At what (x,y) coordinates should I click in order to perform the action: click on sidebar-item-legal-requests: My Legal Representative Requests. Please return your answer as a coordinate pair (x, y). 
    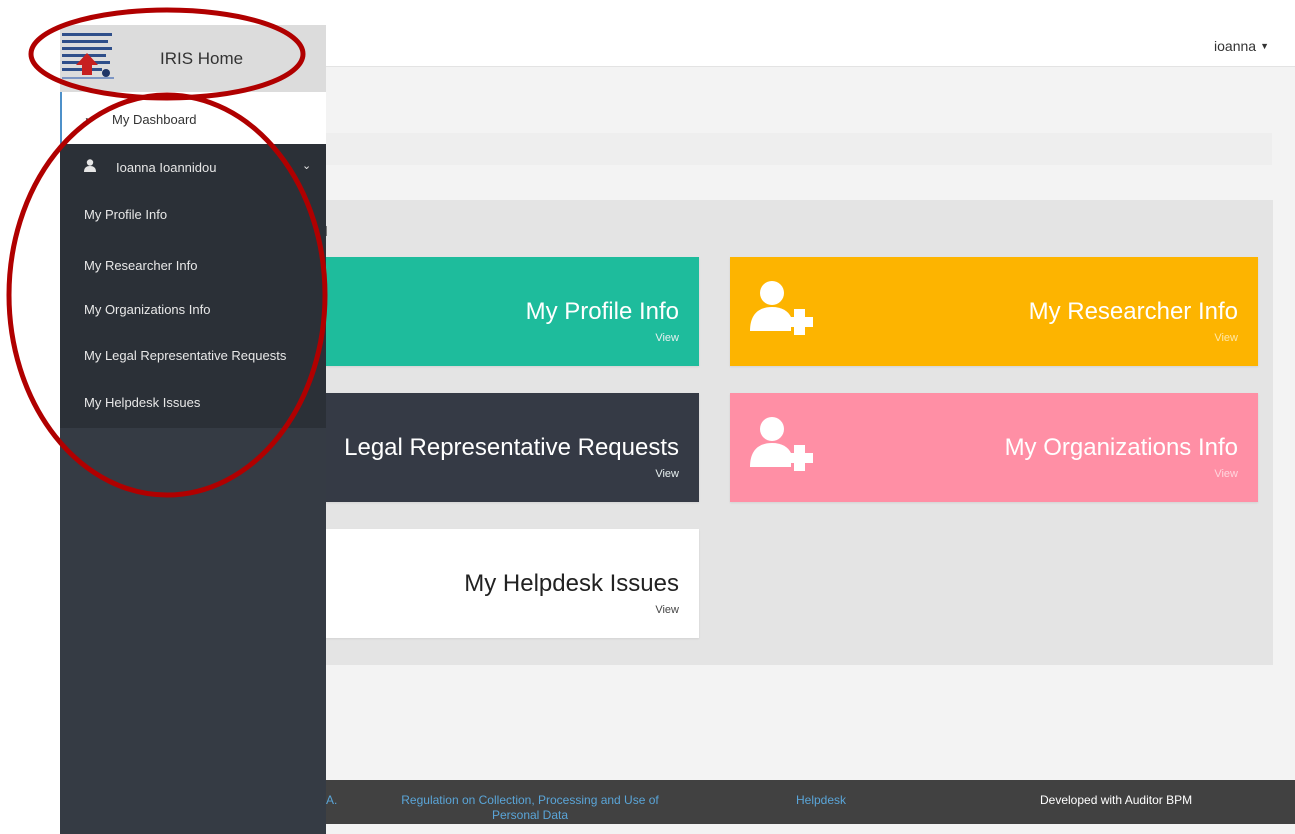
    Looking at the image, I should click on (185, 355).